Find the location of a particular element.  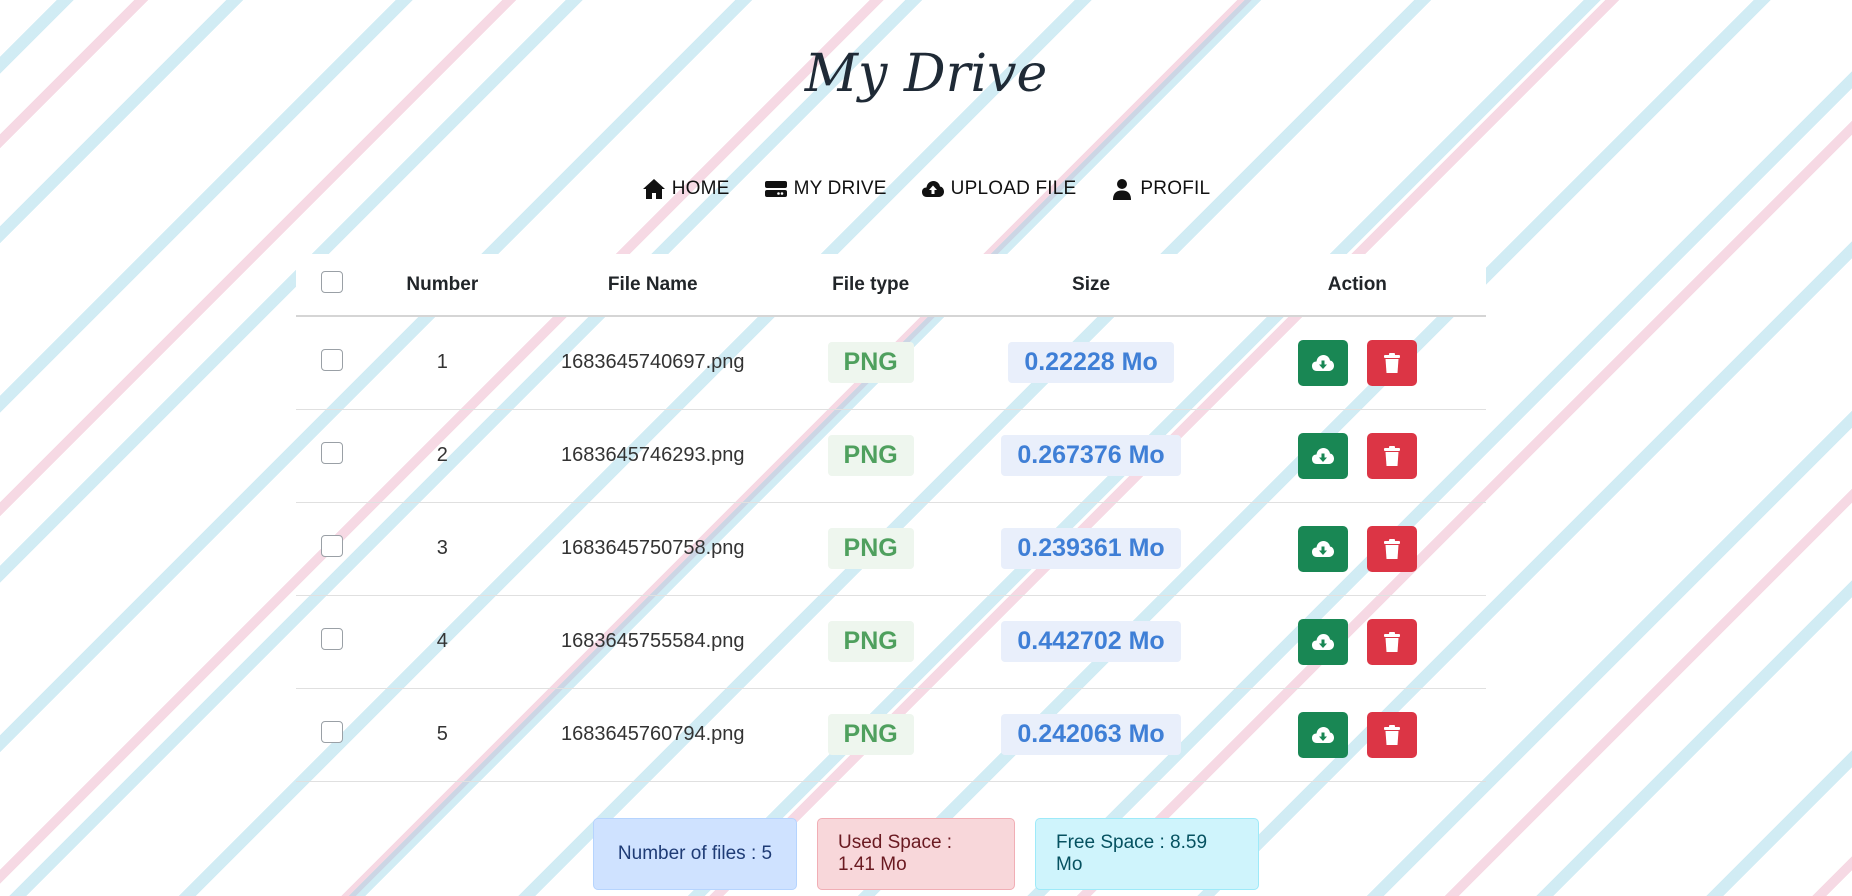

file-size-badge: 0.22228 Mo is located at coordinates (1091, 363).